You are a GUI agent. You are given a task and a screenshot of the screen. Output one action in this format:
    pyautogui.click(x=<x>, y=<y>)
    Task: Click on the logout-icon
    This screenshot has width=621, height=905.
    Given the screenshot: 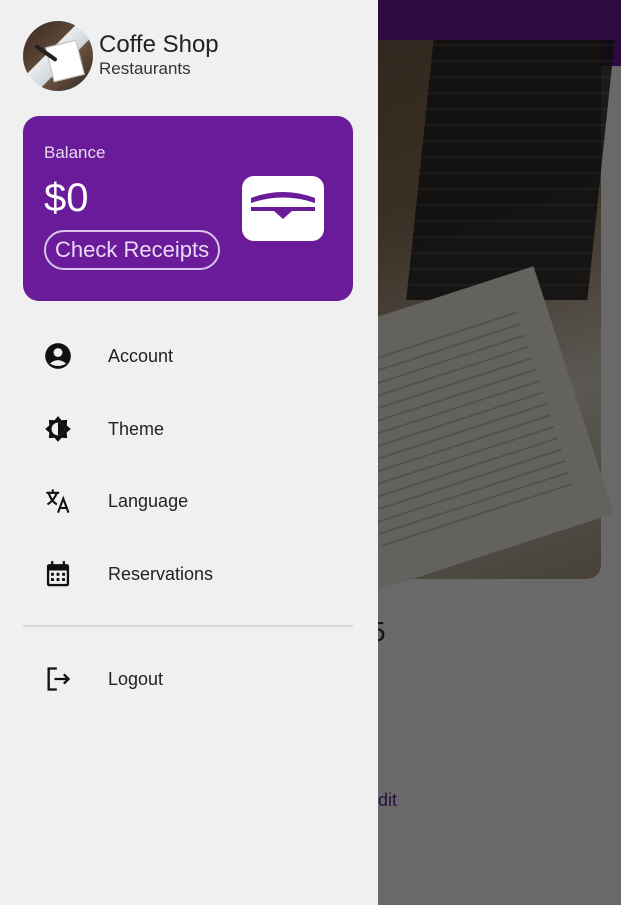 What is the action you would take?
    pyautogui.click(x=58, y=679)
    